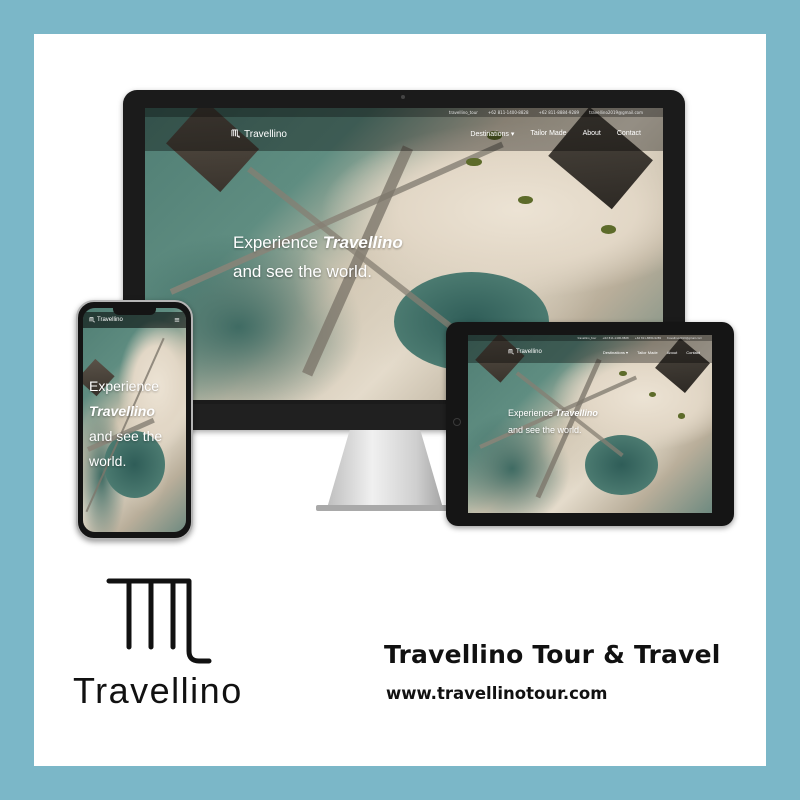 The width and height of the screenshot is (800, 800). Describe the element at coordinates (158, 690) in the screenshot. I see `logo-wordmark: Travellino` at that location.